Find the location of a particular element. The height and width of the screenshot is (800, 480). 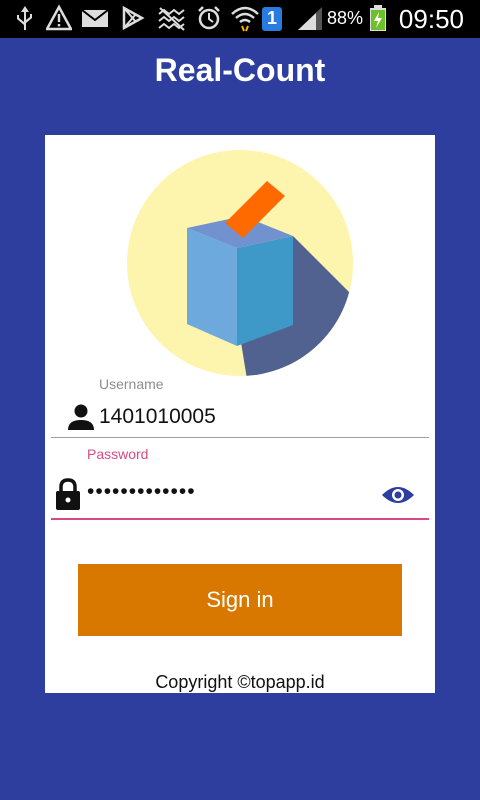

status-bar: 1 88% 09:50 is located at coordinates (240, 19).